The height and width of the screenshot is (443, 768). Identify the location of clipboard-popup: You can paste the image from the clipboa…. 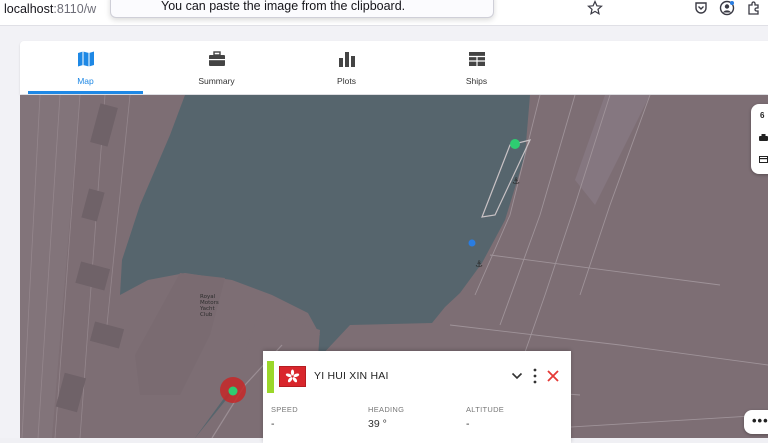
(302, 9).